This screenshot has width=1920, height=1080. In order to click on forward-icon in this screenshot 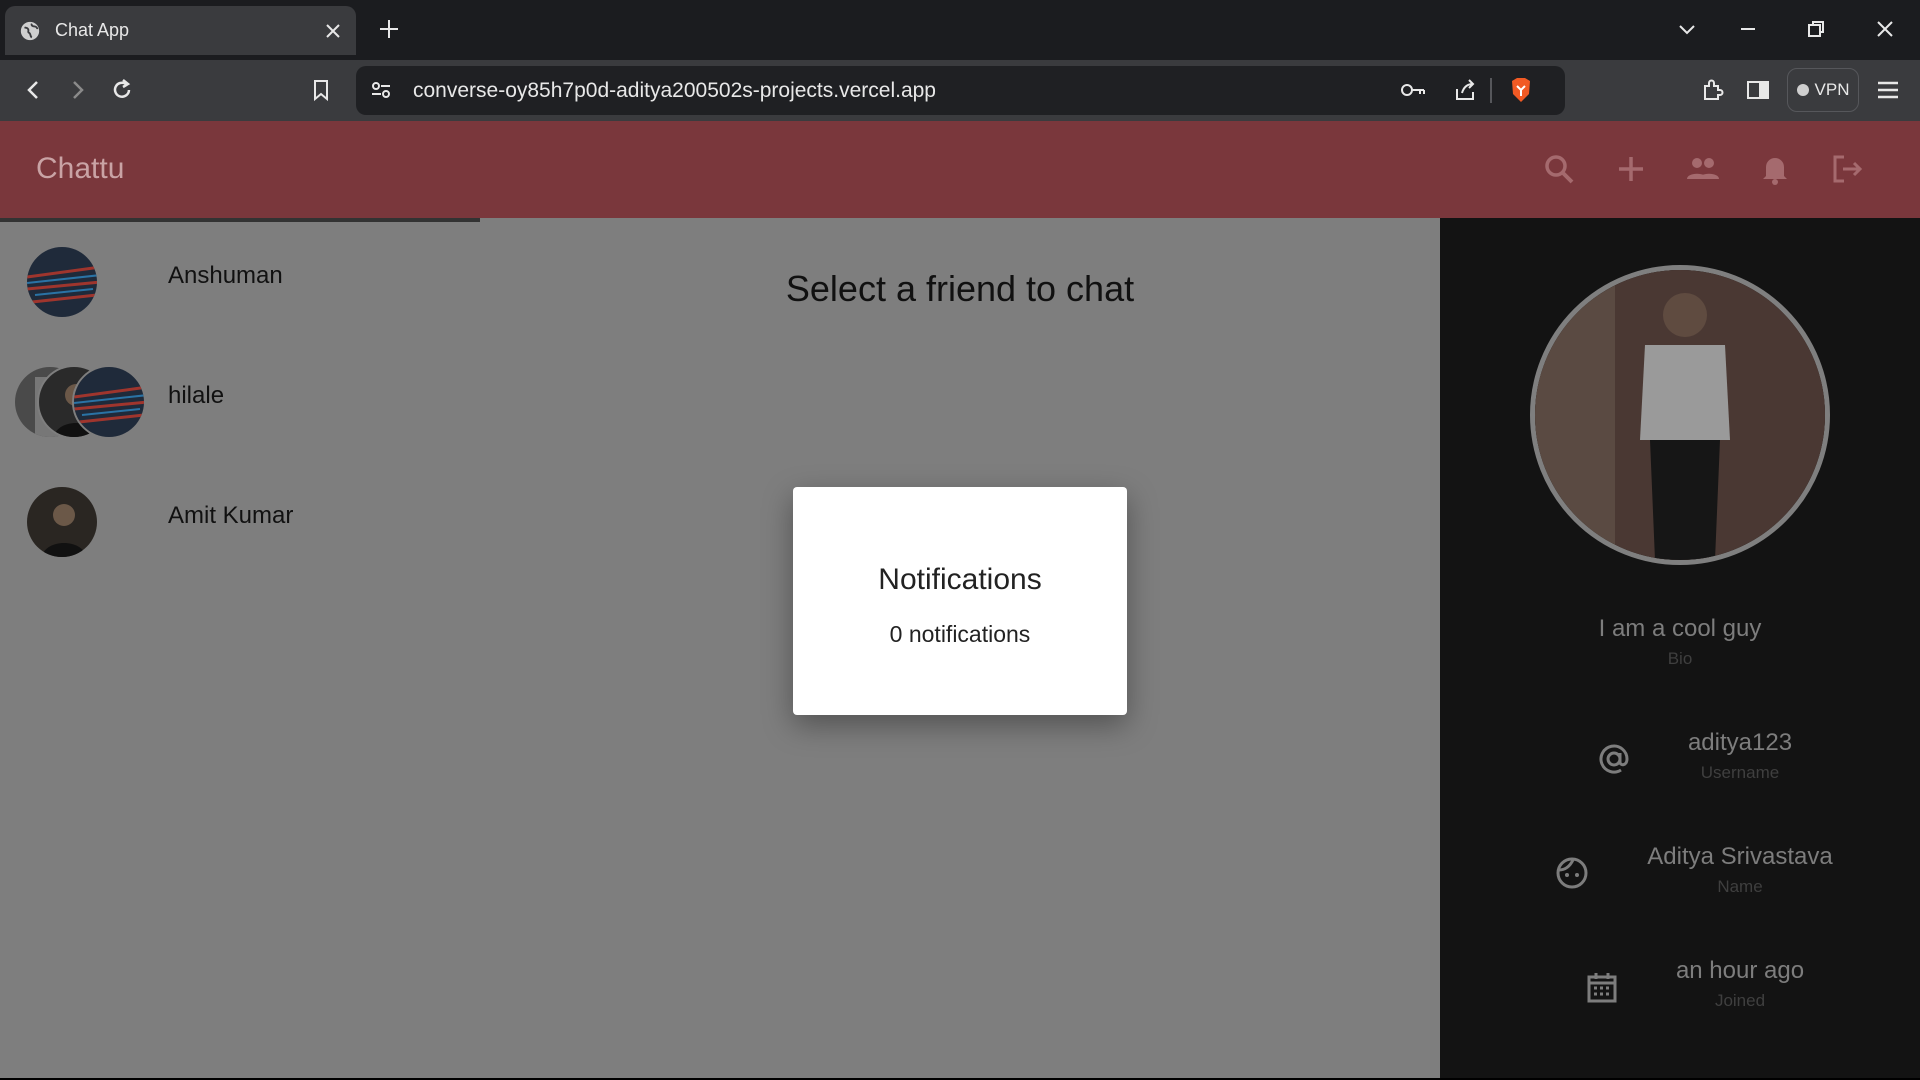, I will do `click(77, 90)`.